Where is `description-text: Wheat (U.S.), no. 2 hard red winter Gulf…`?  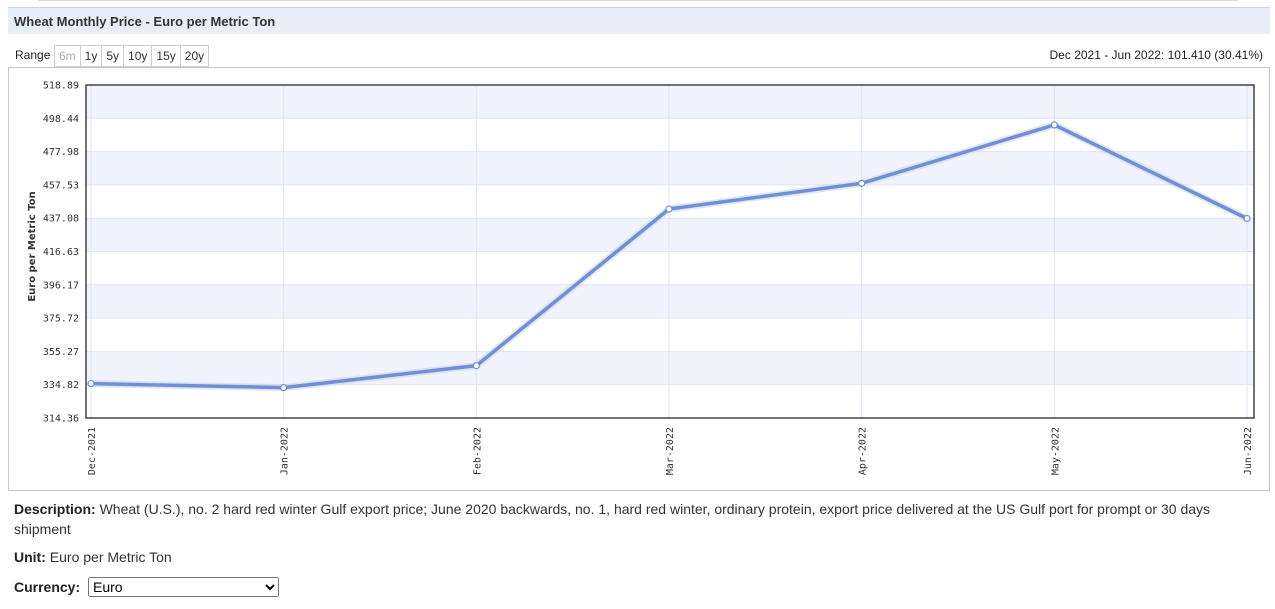 description-text: Wheat (U.S.), no. 2 hard red winter Gulf… is located at coordinates (612, 519).